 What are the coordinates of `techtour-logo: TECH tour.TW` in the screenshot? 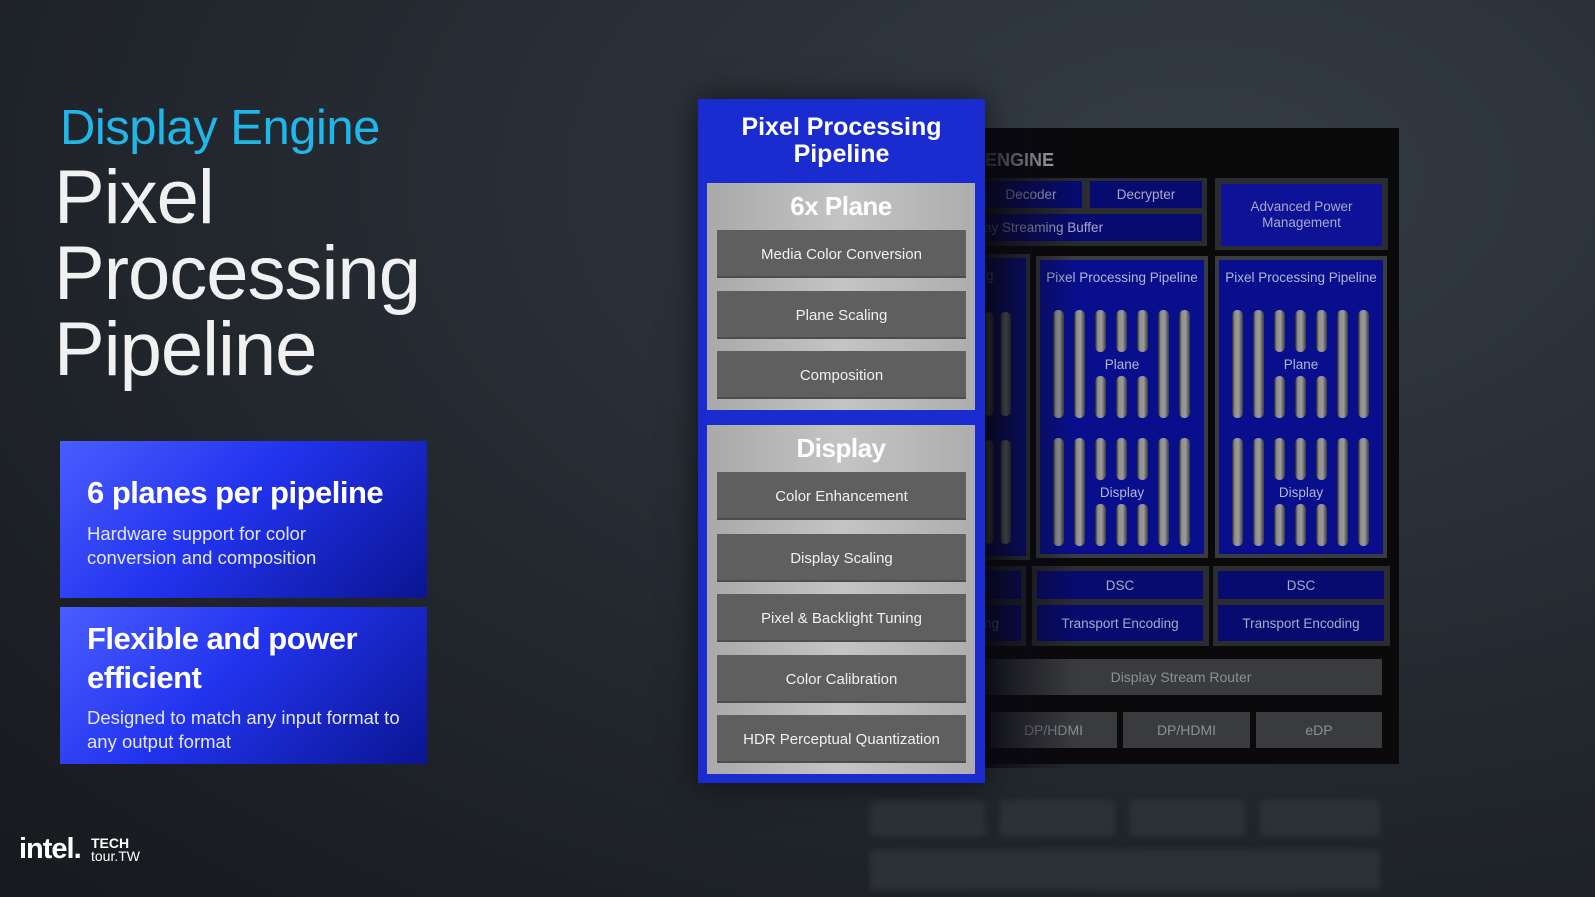 It's located at (116, 850).